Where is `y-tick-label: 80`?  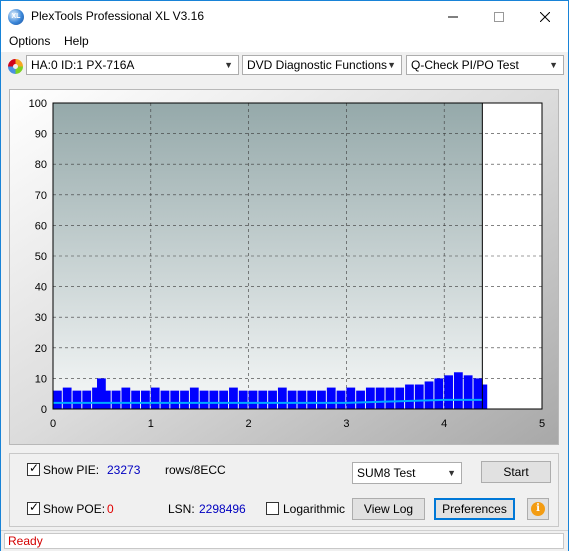
y-tick-label: 80 is located at coordinates (41, 165).